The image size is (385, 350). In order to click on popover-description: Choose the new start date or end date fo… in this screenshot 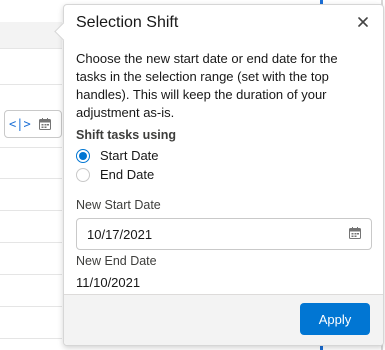, I will do `click(207, 85)`.